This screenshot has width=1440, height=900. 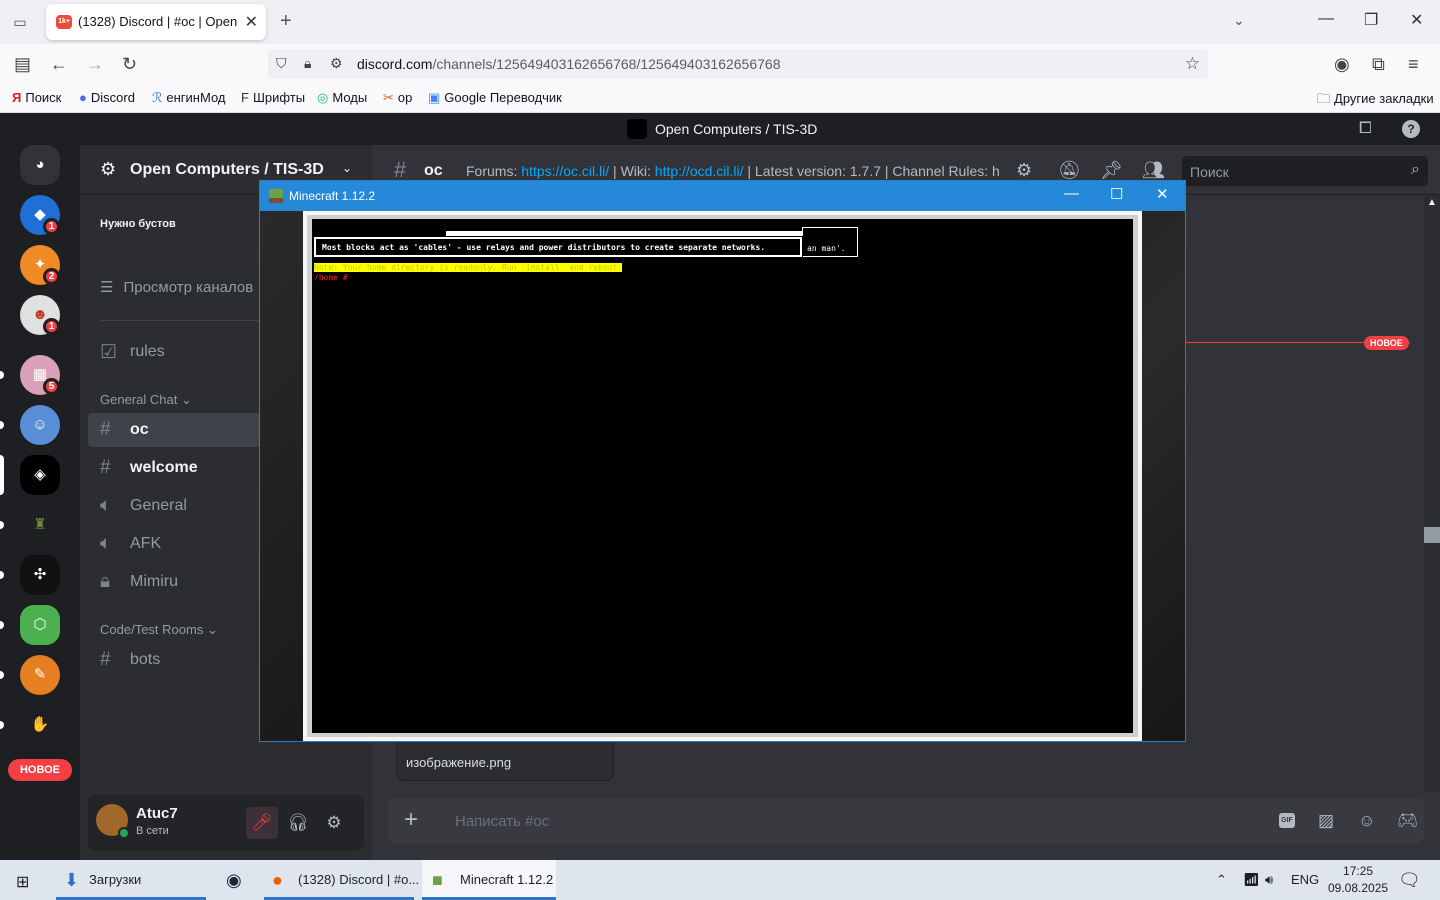 I want to click on other-bookmarks: 🗀 Другие закладки, so click(x=1375, y=101).